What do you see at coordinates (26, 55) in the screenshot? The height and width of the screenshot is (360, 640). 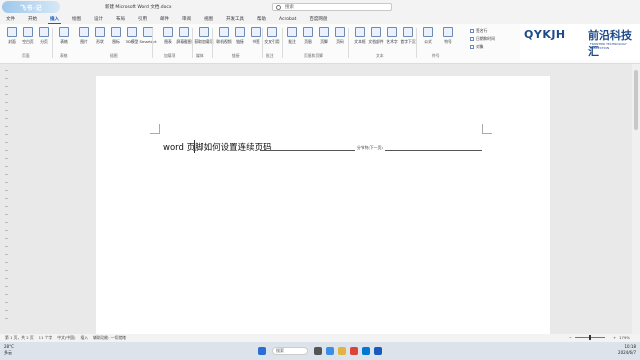 I see `group-label-0: 页面` at bounding box center [26, 55].